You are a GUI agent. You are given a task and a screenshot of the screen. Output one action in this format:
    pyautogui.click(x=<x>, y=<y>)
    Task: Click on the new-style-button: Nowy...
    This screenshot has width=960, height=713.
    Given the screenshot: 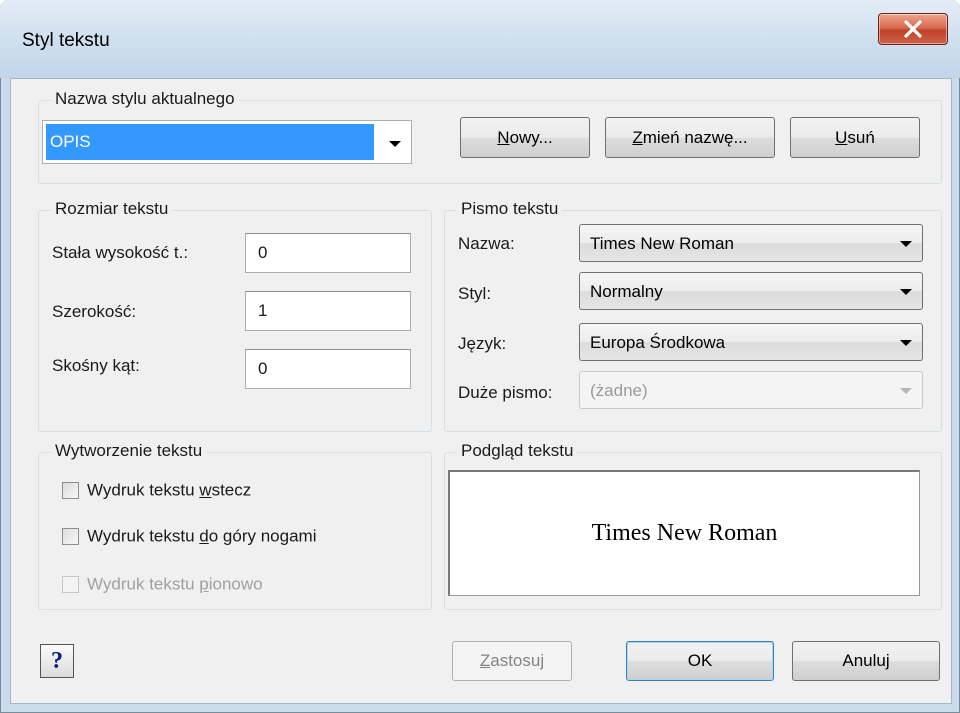 What is the action you would take?
    pyautogui.click(x=525, y=137)
    